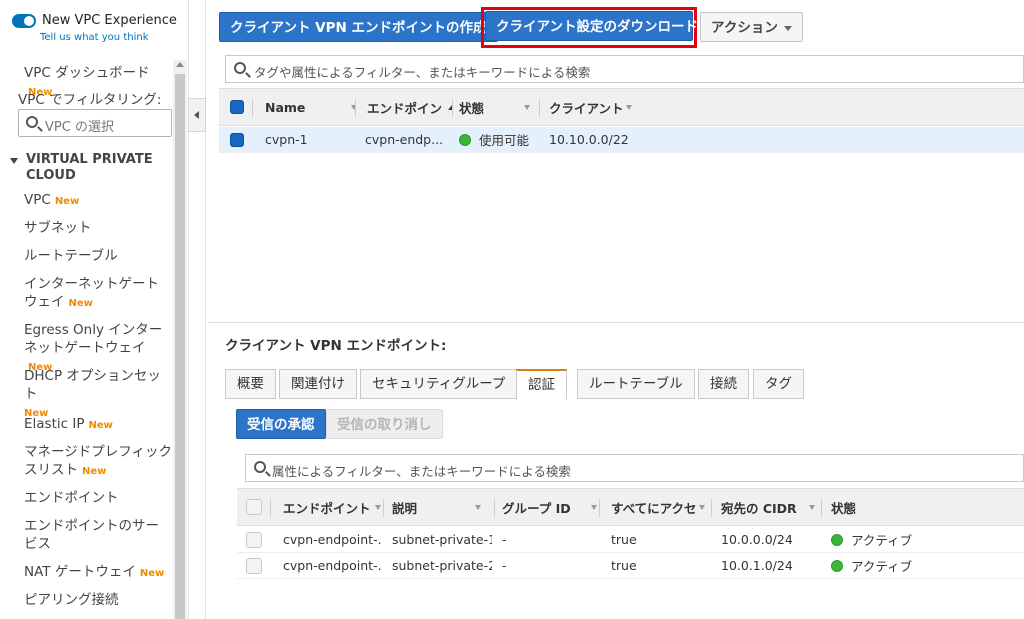  Describe the element at coordinates (79, 127) in the screenshot. I see `vpc-filter-placeholder: VPC の選択` at that location.